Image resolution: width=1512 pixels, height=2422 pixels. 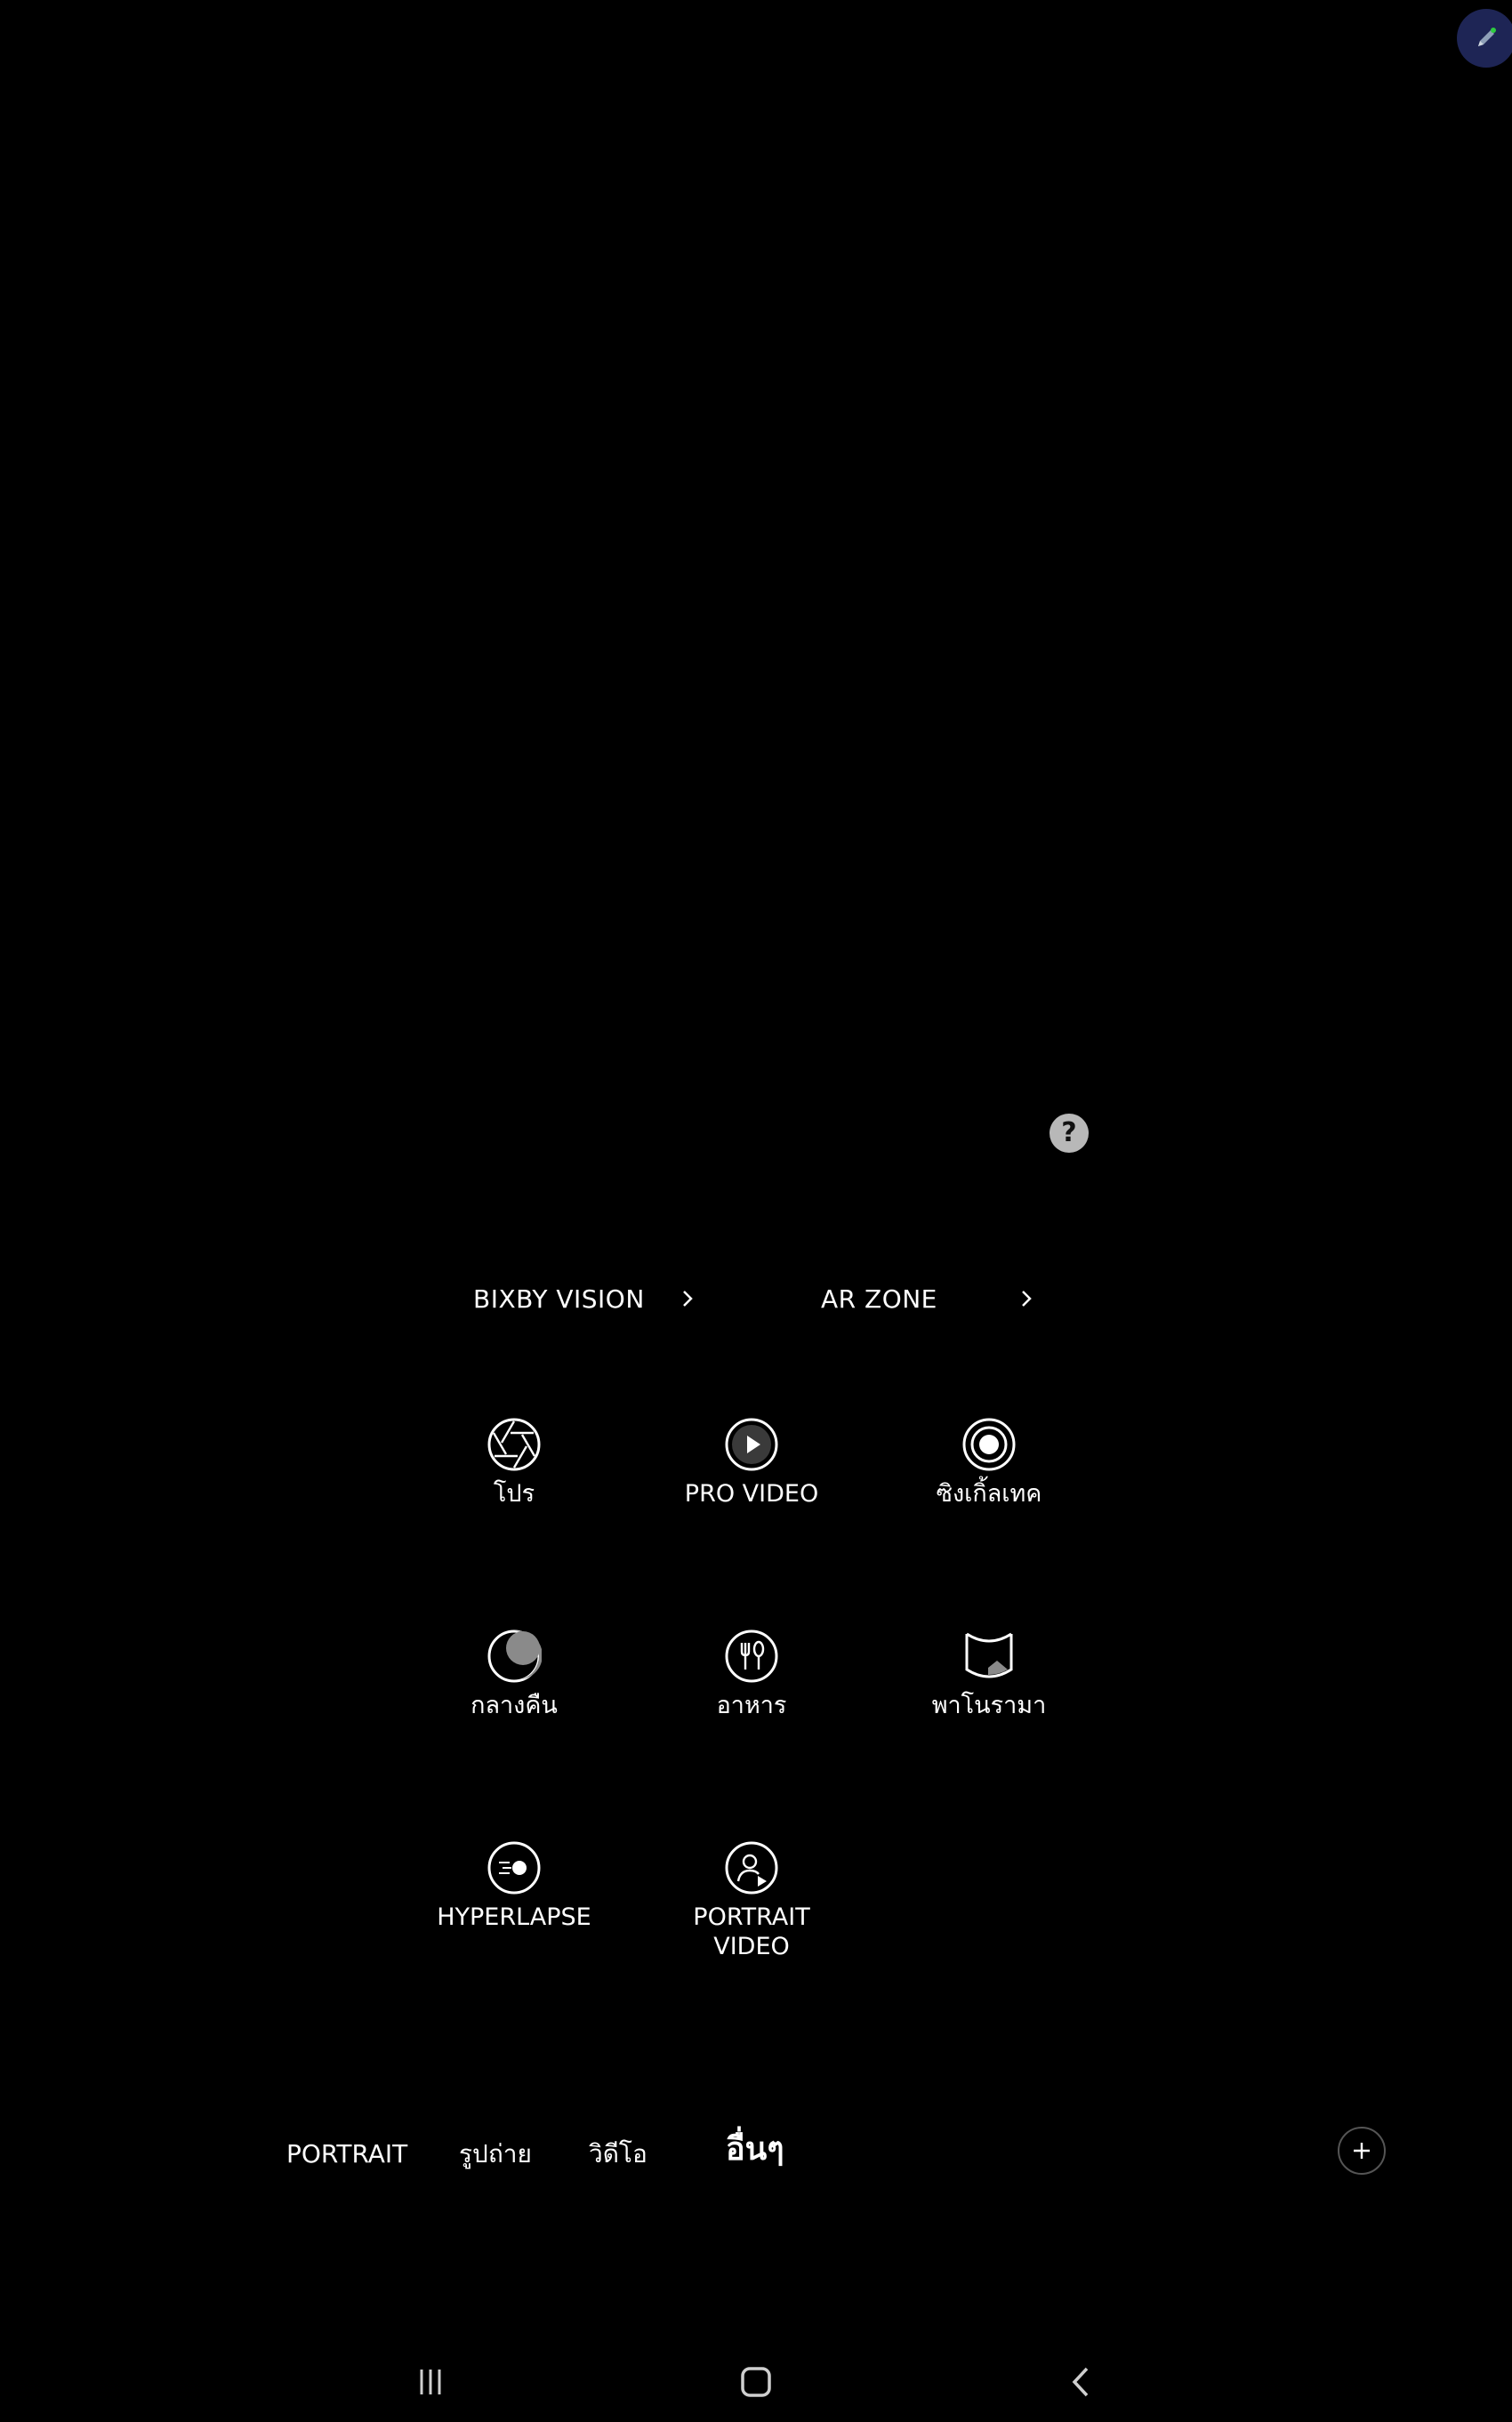 I want to click on single-take-icon, so click(x=989, y=1444).